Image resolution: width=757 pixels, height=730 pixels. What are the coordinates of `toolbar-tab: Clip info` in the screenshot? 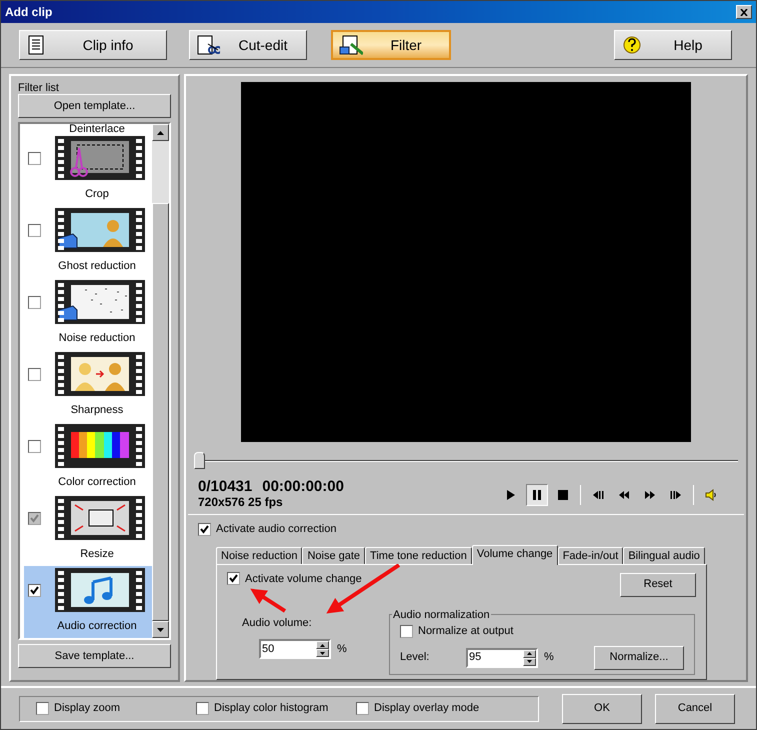 It's located at (93, 45).